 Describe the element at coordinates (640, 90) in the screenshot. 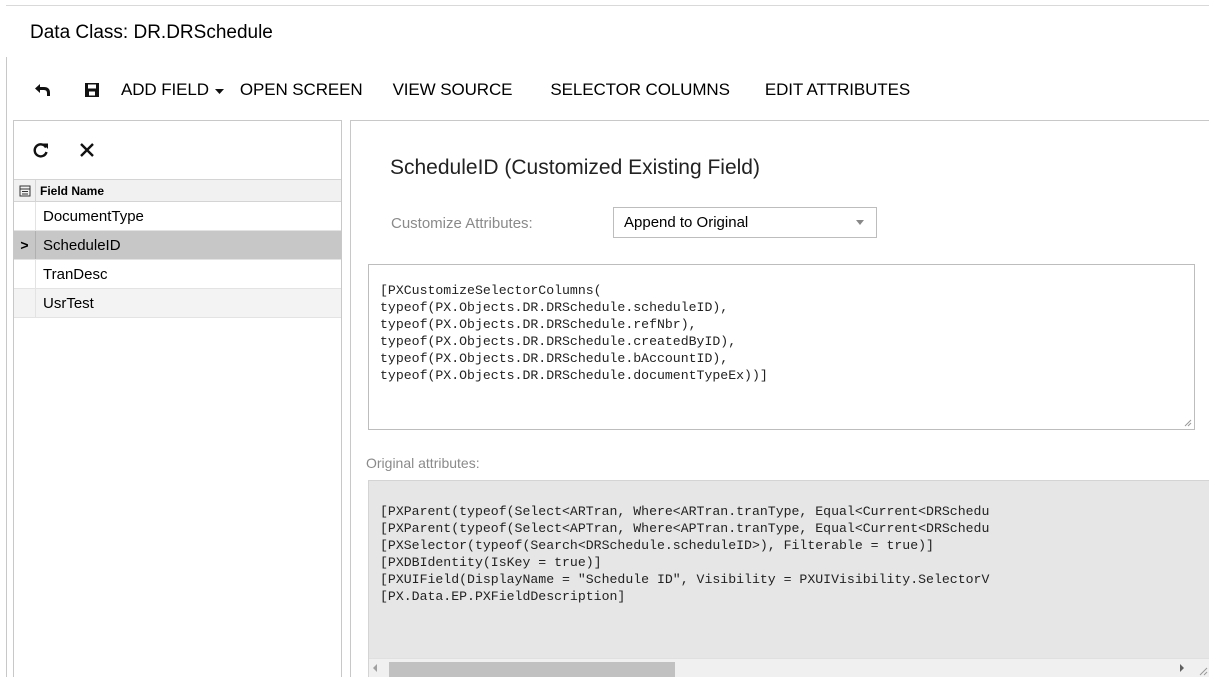

I see `selector-columns-button: SELECTOR COLUMNS` at that location.